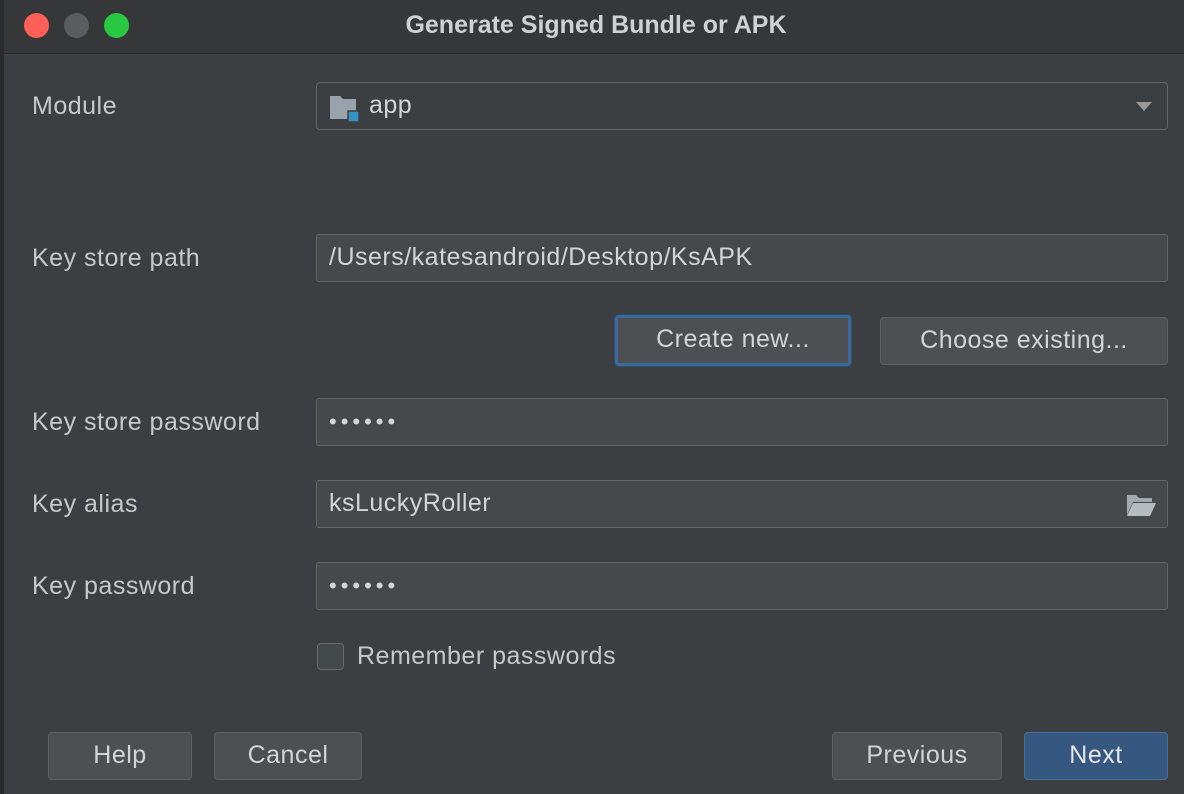 The height and width of the screenshot is (794, 1184). What do you see at coordinates (114, 586) in the screenshot?
I see `key-password-label: Key password` at bounding box center [114, 586].